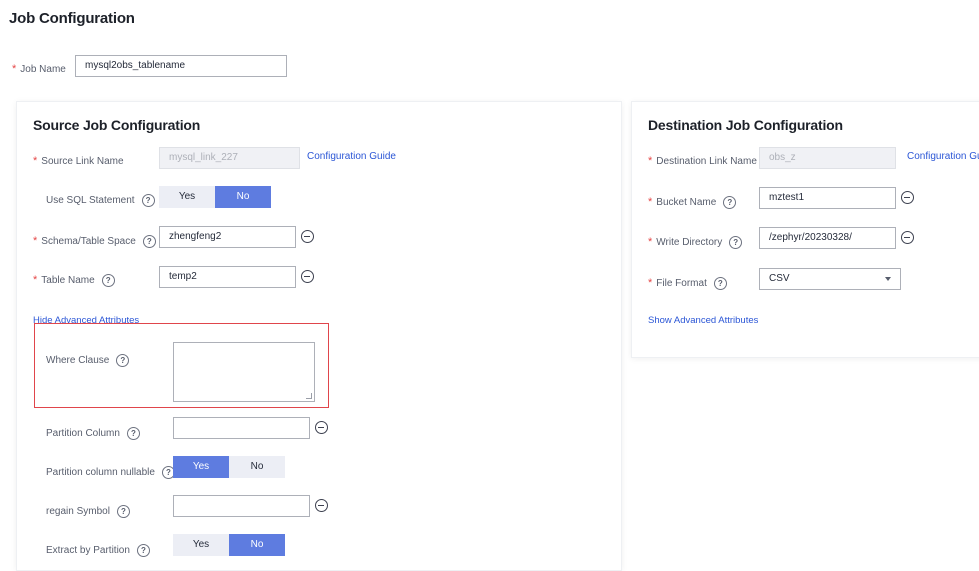  I want to click on where-clause-textarea, so click(244, 372).